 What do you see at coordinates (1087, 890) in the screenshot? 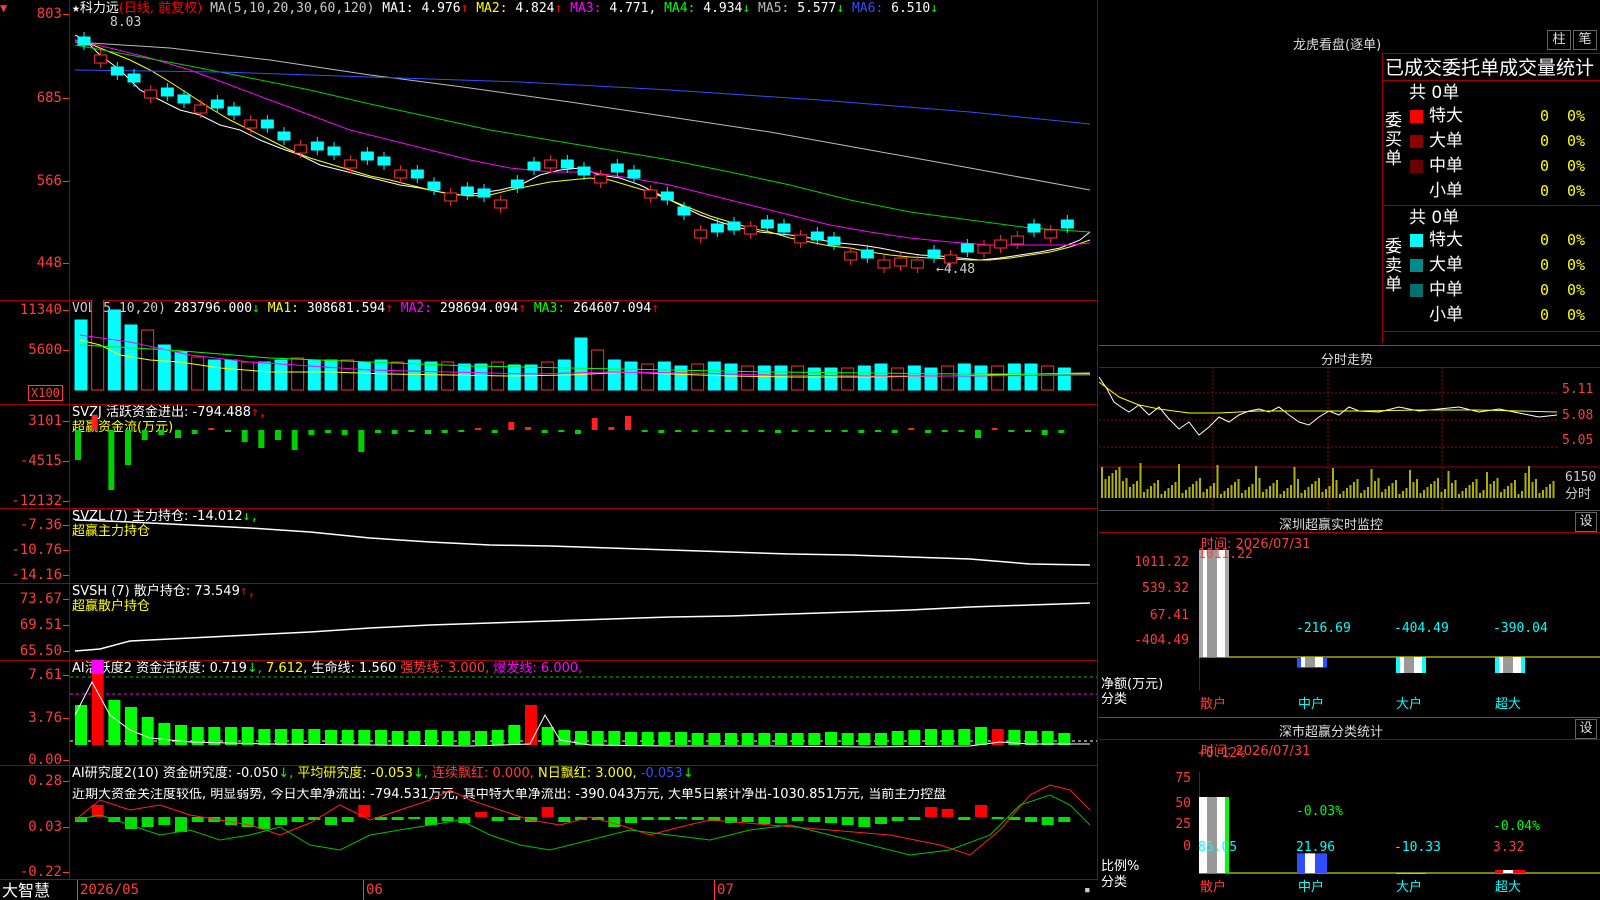
I see `lock-icon: ▪` at bounding box center [1087, 890].